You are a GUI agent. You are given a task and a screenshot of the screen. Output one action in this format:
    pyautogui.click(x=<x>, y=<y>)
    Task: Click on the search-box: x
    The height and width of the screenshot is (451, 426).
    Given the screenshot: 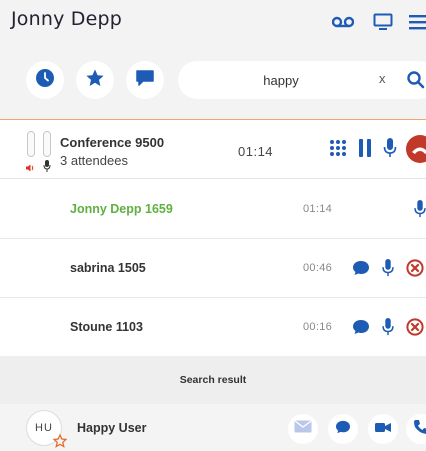 What is the action you would take?
    pyautogui.click(x=302, y=80)
    